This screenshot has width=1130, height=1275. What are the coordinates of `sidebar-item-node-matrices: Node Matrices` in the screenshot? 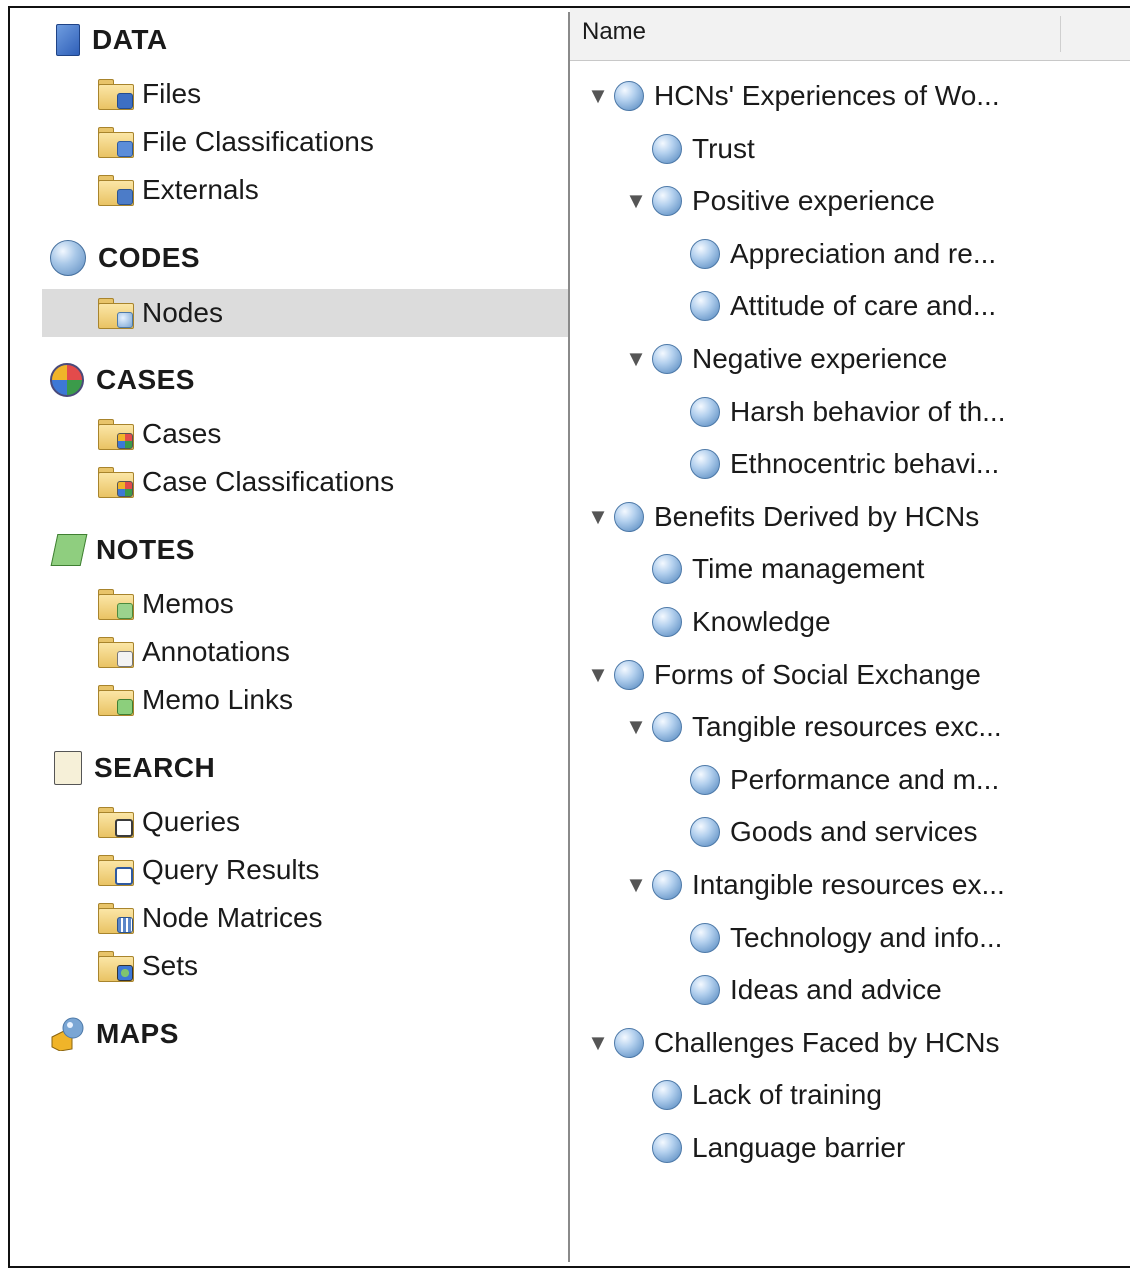 It's located at (289, 918).